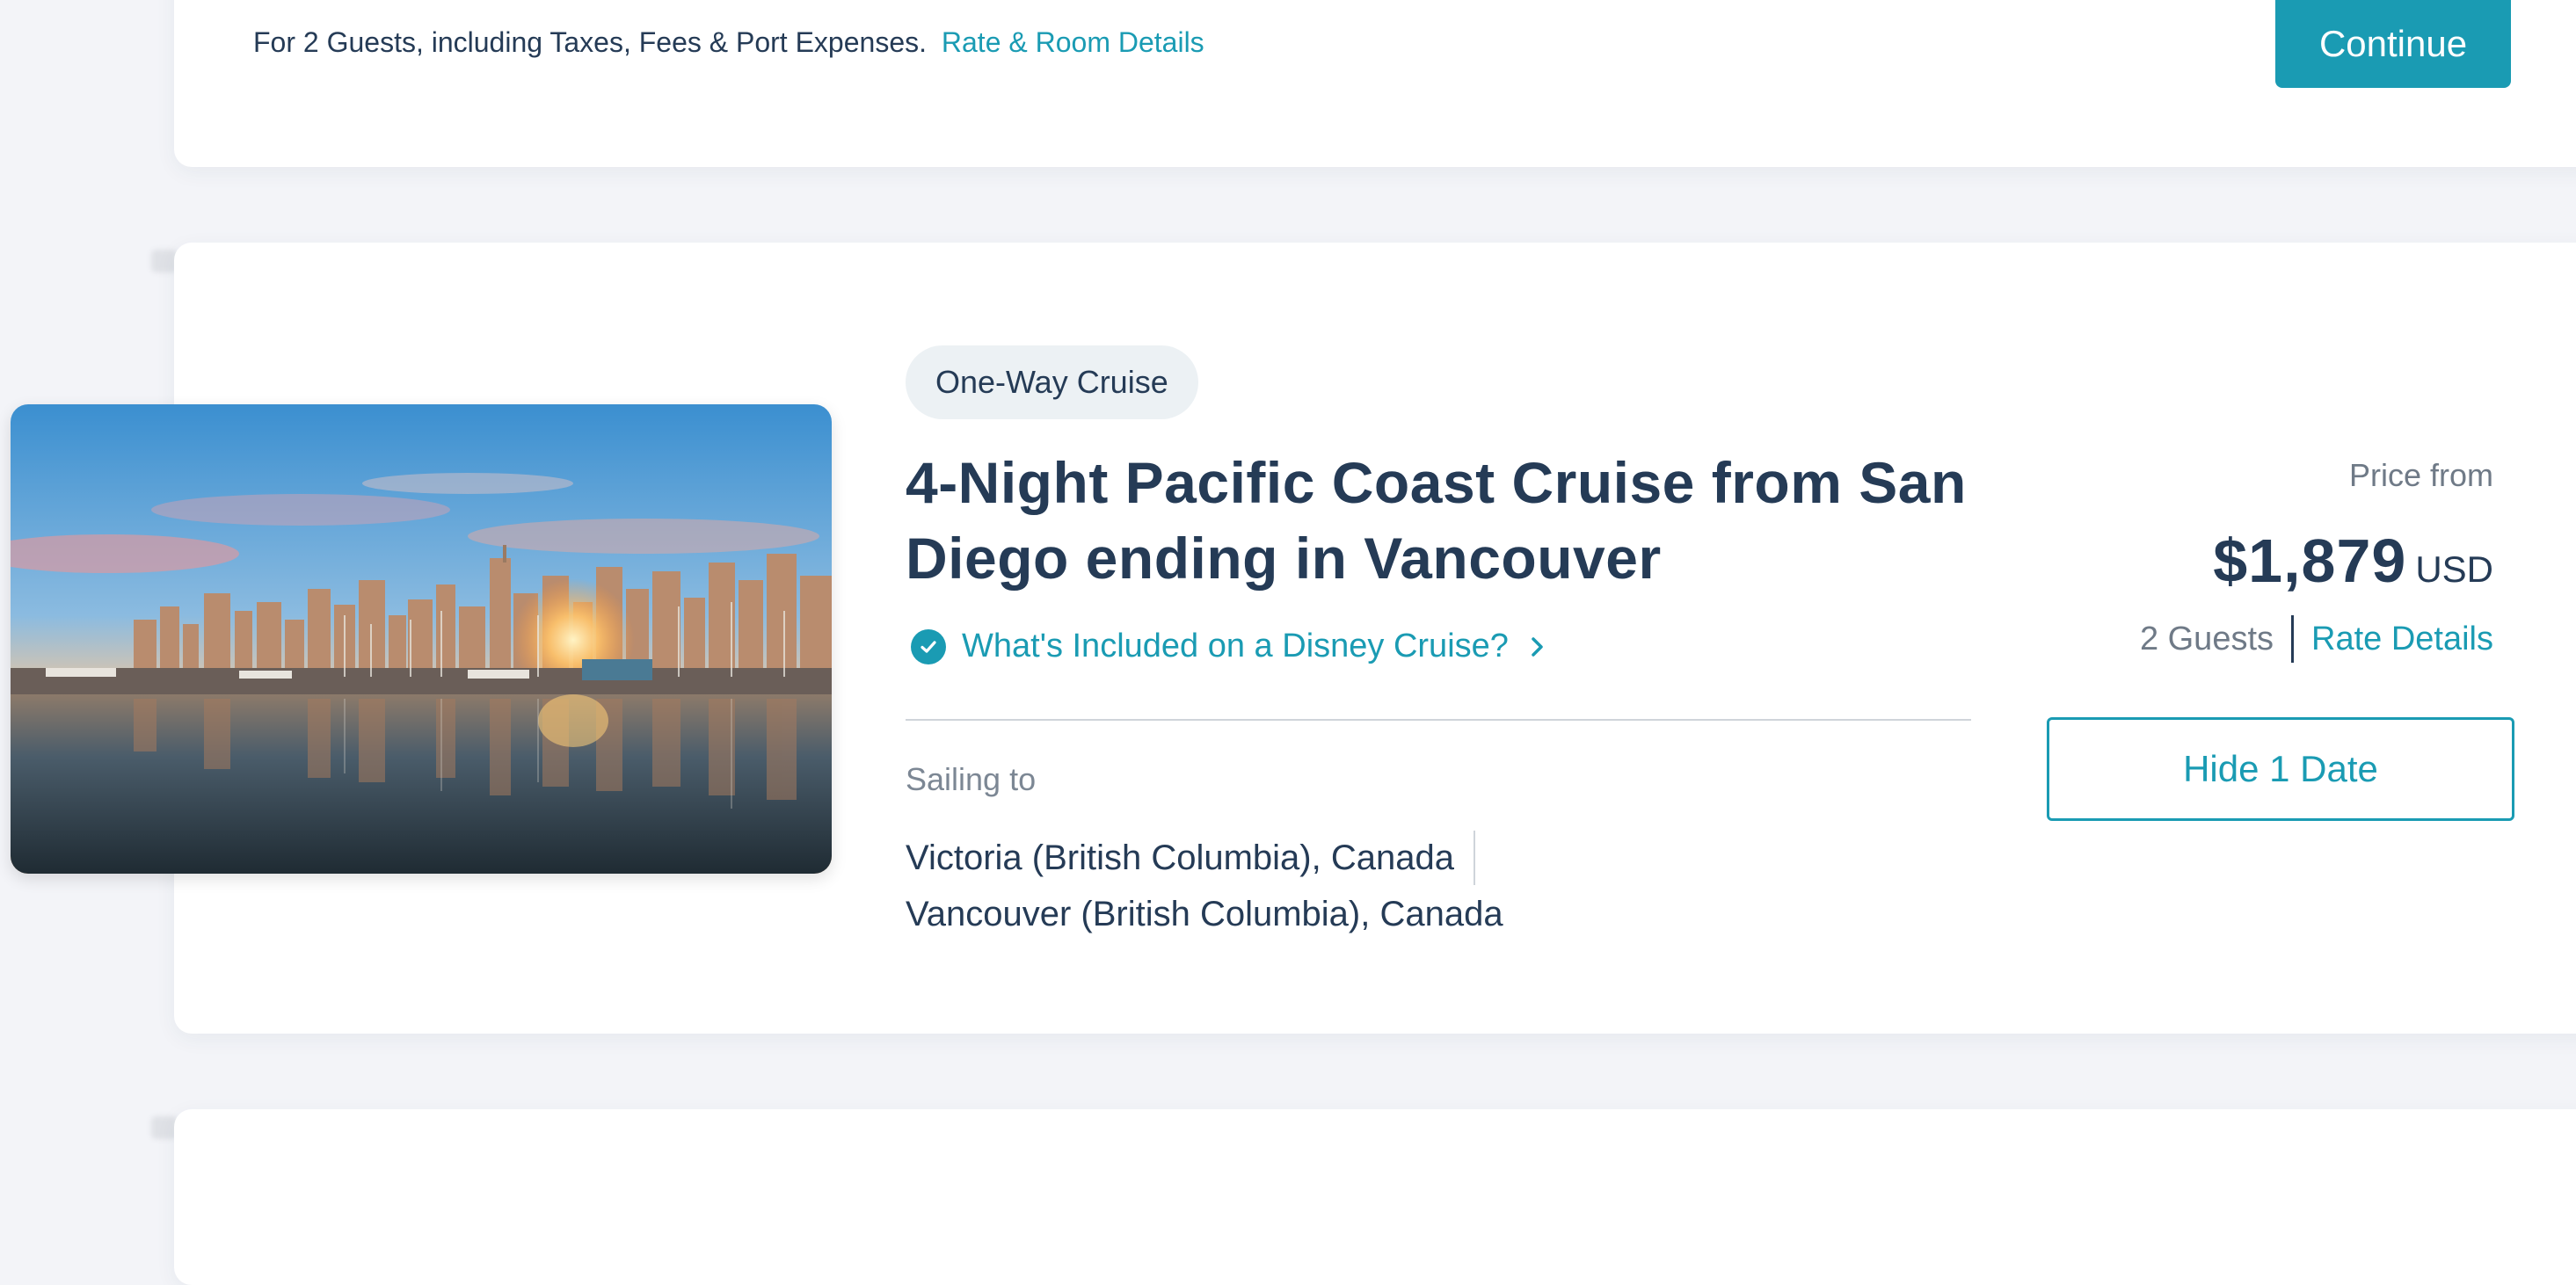 The image size is (2576, 1285). I want to click on cruise-type-badge: One-Way Cruise, so click(1052, 382).